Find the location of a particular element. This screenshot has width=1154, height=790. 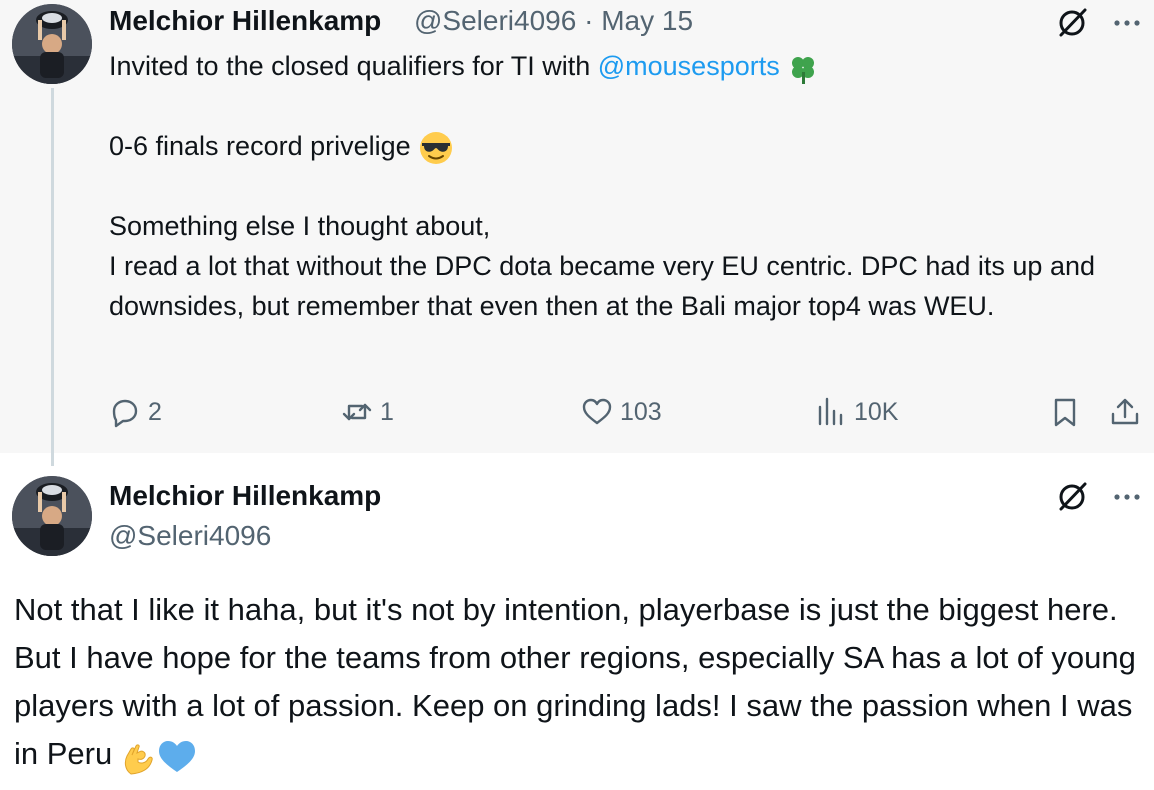

views-count: 10K is located at coordinates (876, 411).